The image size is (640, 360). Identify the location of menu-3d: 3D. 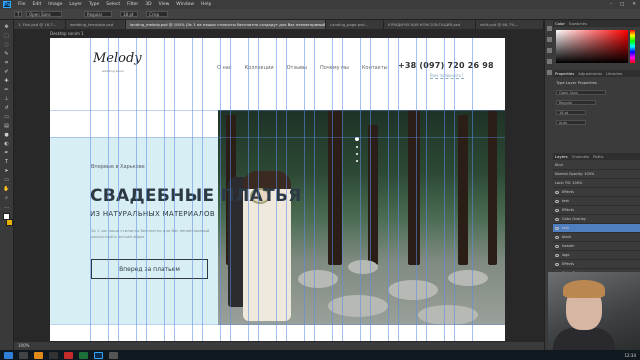
(148, 4).